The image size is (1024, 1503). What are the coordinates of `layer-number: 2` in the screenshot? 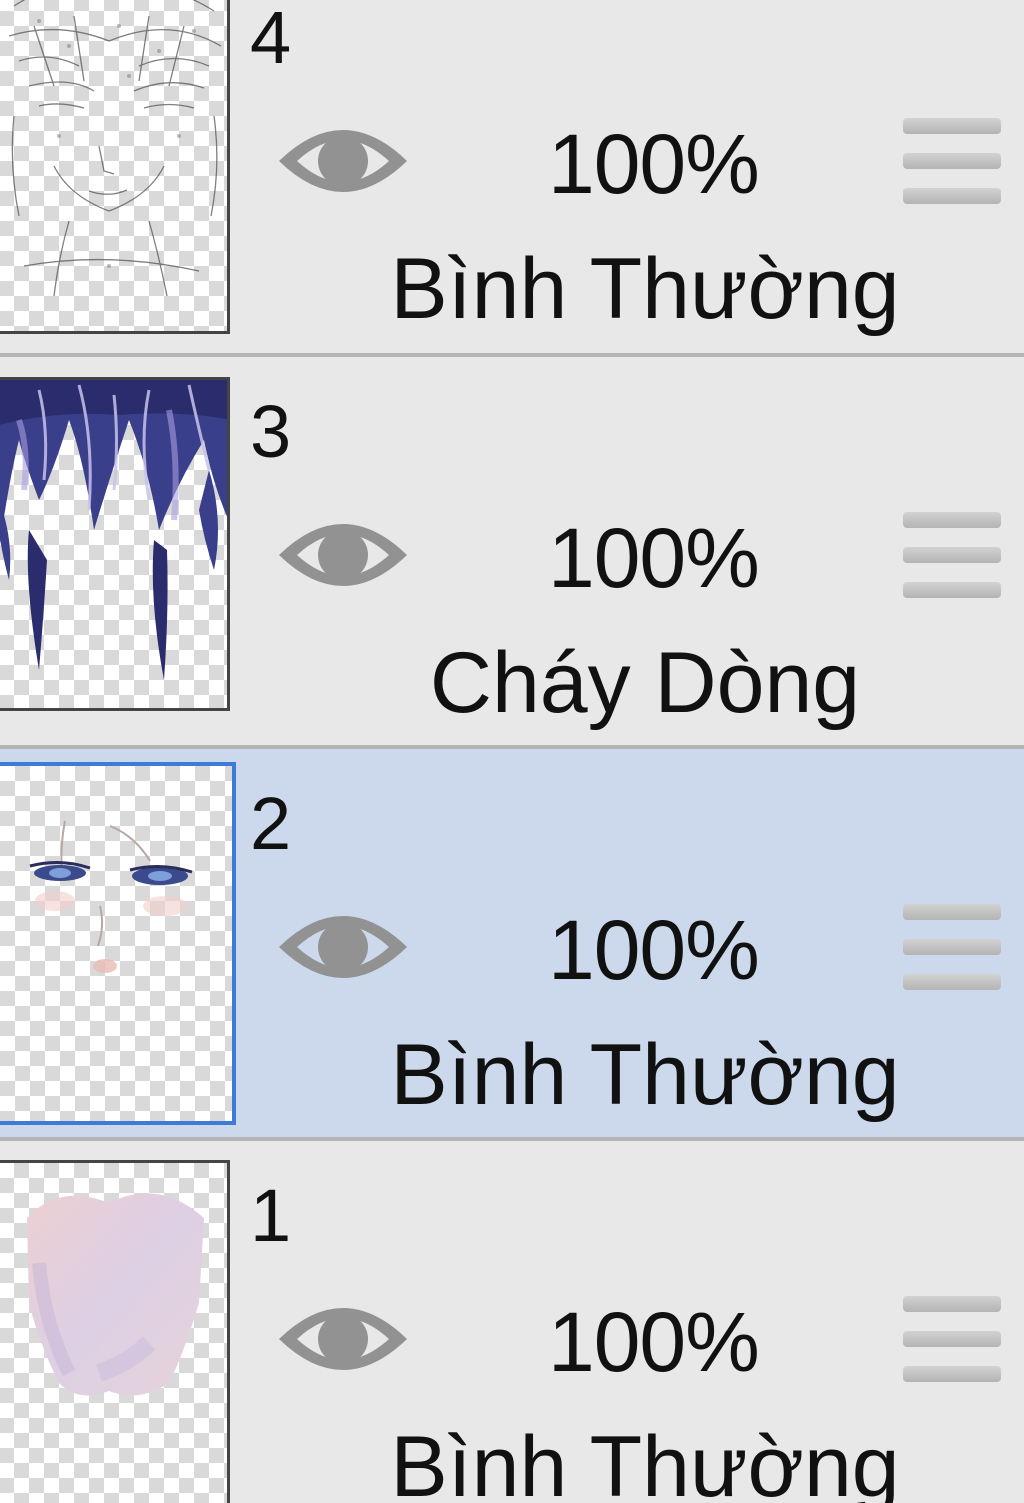 It's located at (271, 823).